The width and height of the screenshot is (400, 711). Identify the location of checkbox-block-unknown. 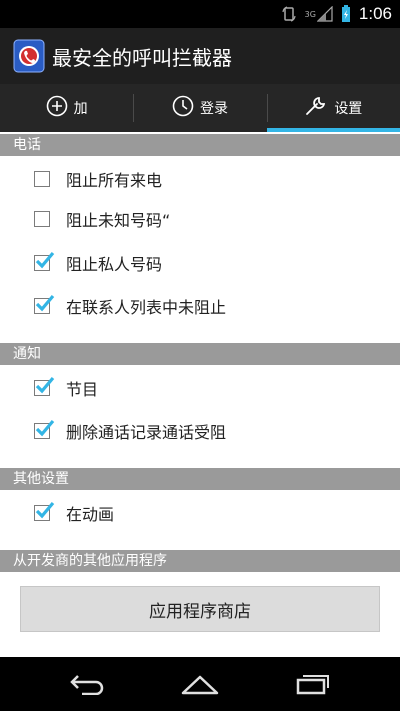
(42, 219).